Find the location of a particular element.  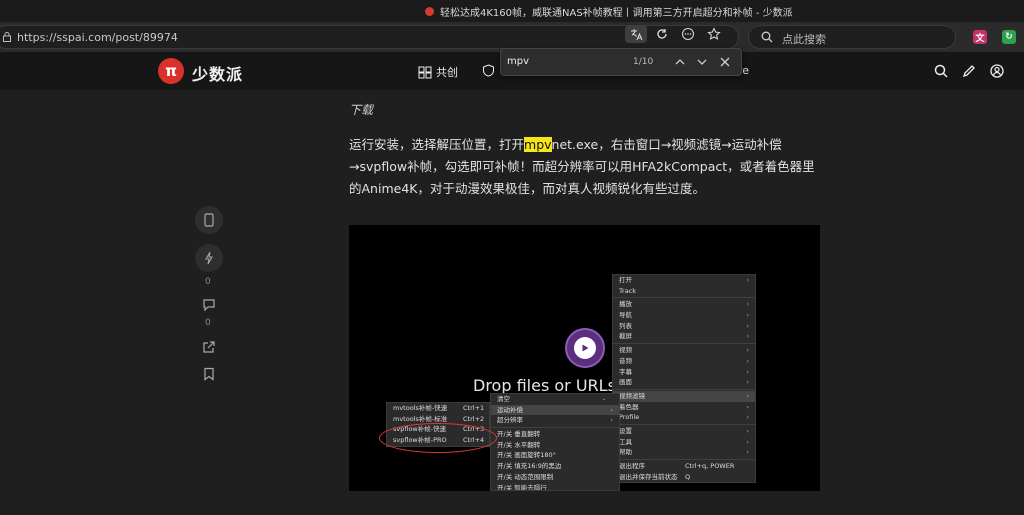

menu-item: 退出程序 Ctrl+q, POWER is located at coordinates (684, 466).